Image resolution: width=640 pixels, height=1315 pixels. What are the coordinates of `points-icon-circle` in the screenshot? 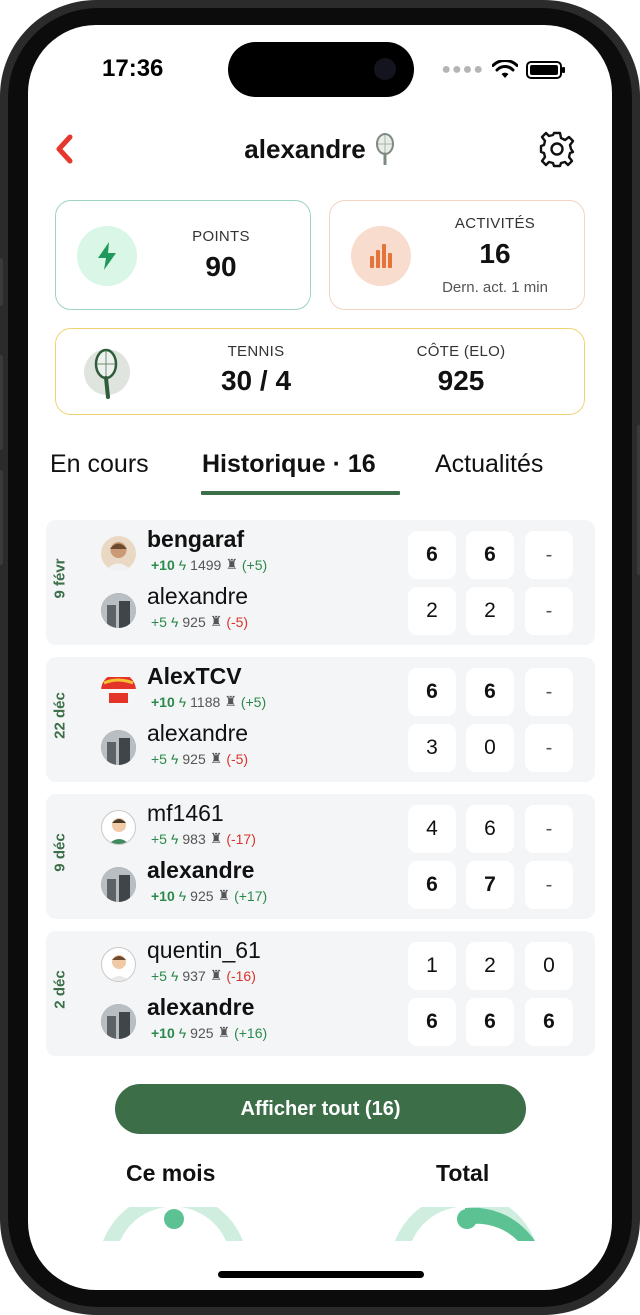 It's located at (107, 256).